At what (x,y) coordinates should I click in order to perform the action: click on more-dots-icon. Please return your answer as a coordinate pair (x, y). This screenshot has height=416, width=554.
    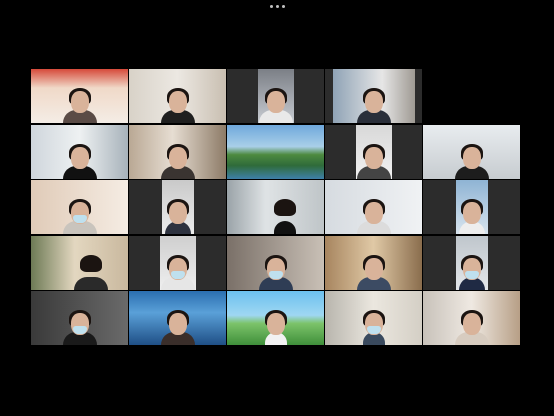
    Looking at the image, I should click on (277, 6).